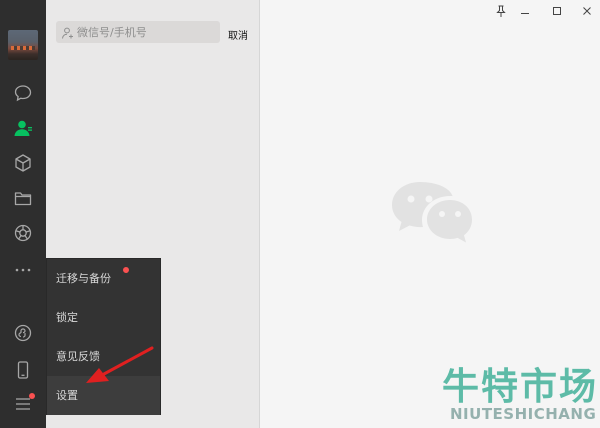  Describe the element at coordinates (126, 270) in the screenshot. I see `migrate-badge` at that location.